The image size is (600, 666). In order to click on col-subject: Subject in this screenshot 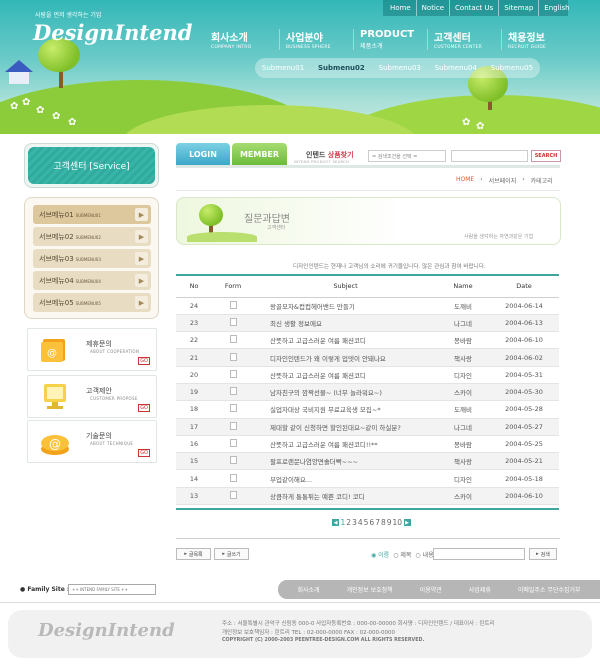, I will do `click(345, 286)`.